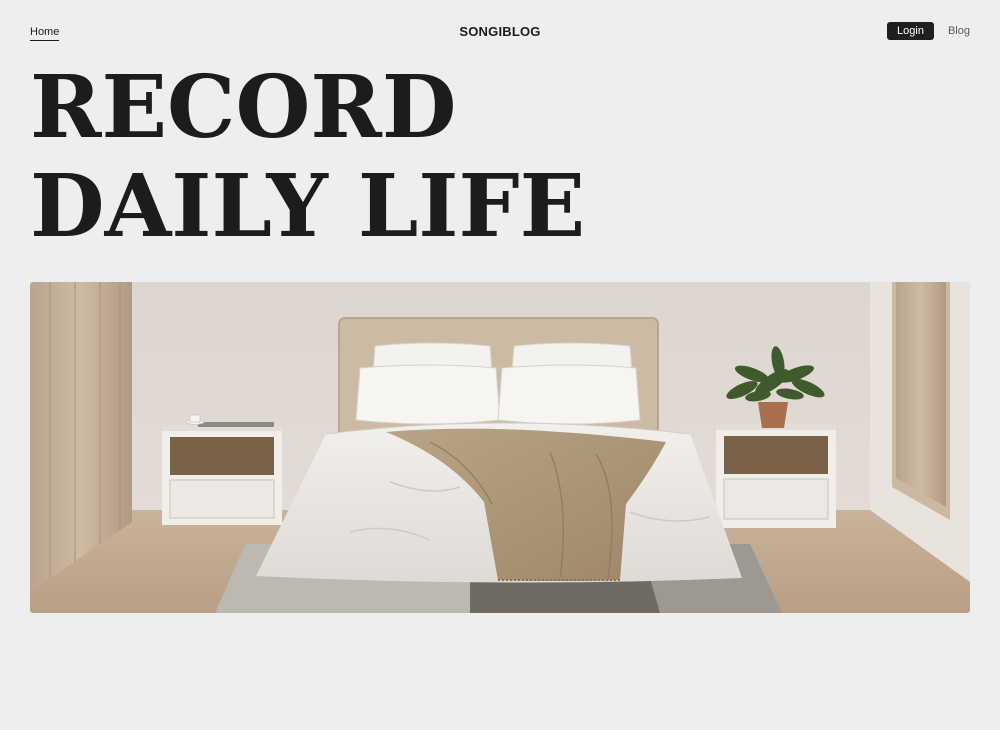 This screenshot has height=730, width=1000. What do you see at coordinates (243, 107) in the screenshot?
I see `hero-title-line-1: RECORD` at bounding box center [243, 107].